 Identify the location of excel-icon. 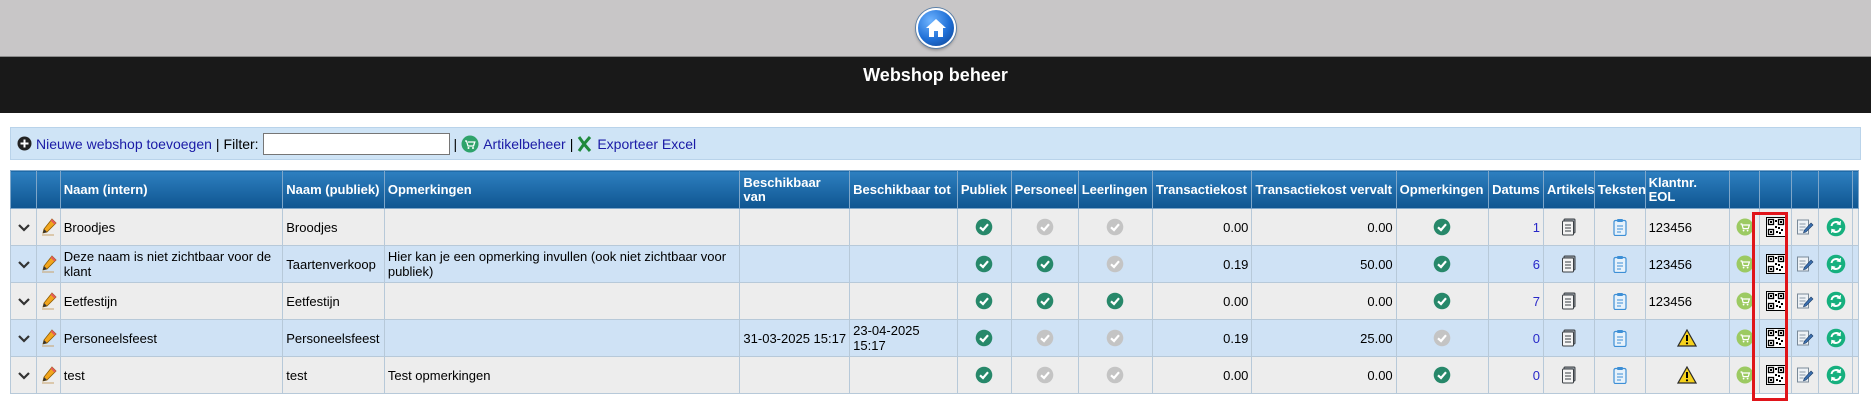
(585, 143).